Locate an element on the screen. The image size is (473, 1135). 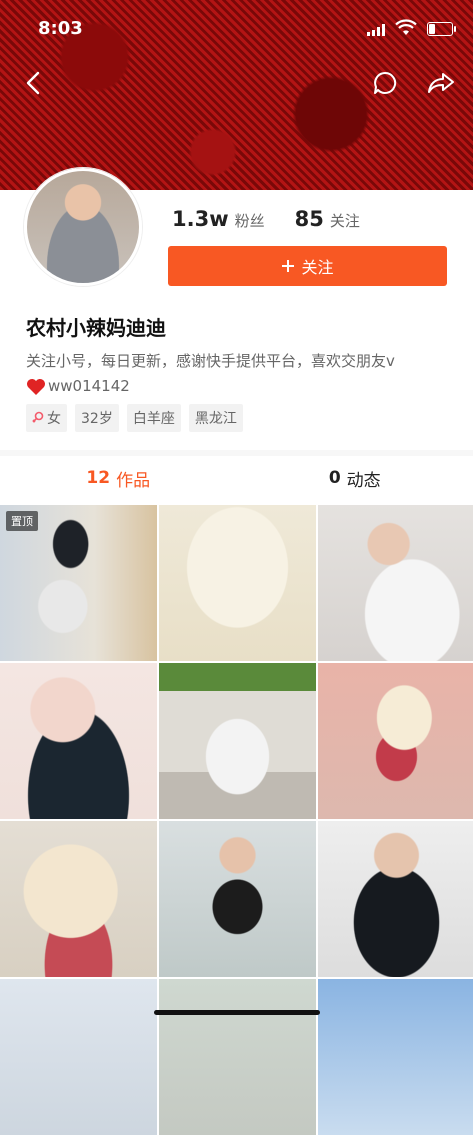
profile-tags: 女 32岁 白羊座 黑龙江 is located at coordinates (134, 418).